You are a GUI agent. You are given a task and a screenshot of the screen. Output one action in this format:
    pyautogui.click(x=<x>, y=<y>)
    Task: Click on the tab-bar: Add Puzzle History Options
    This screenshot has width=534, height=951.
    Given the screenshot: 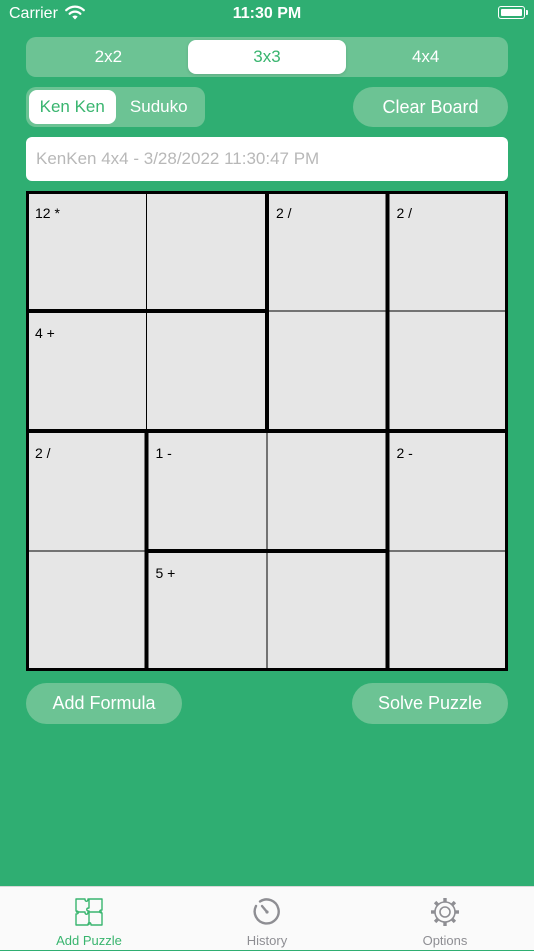 What is the action you would take?
    pyautogui.click(x=267, y=918)
    